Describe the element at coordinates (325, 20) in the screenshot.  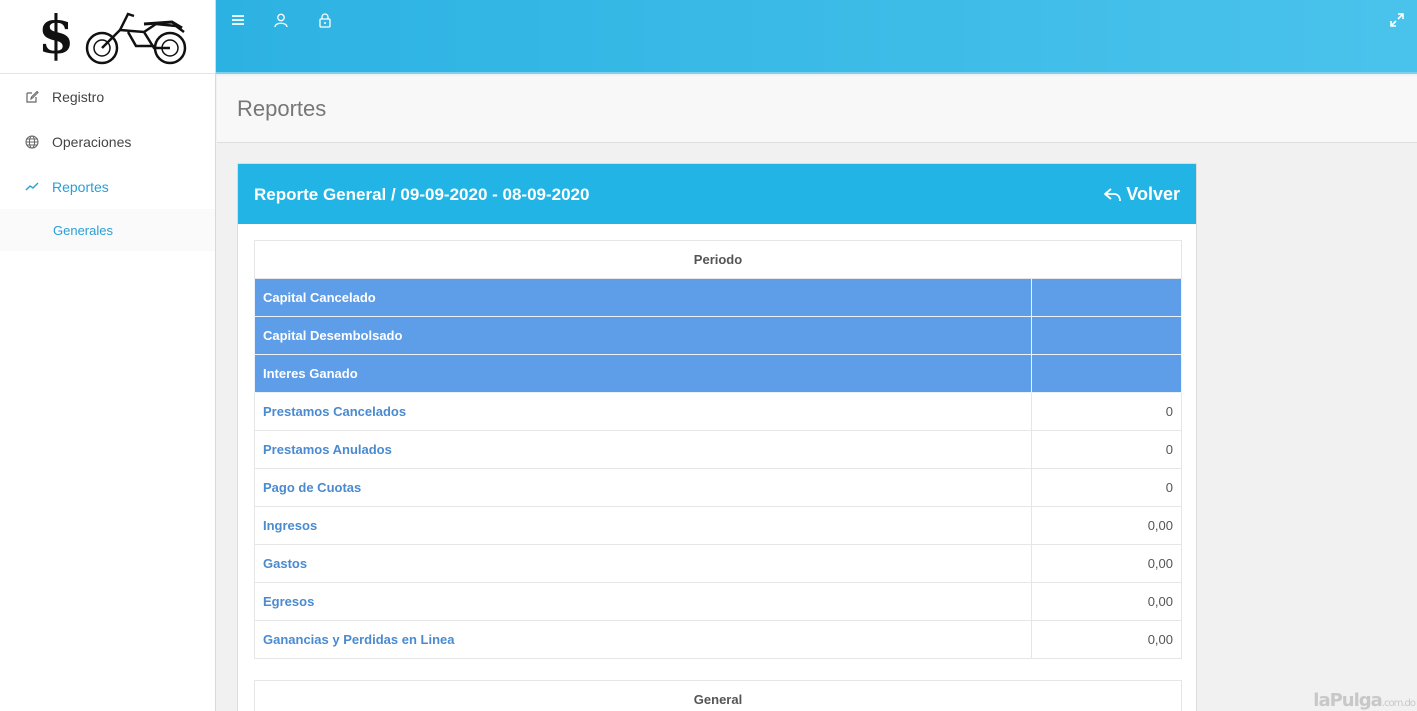
I see `lock-icon` at that location.